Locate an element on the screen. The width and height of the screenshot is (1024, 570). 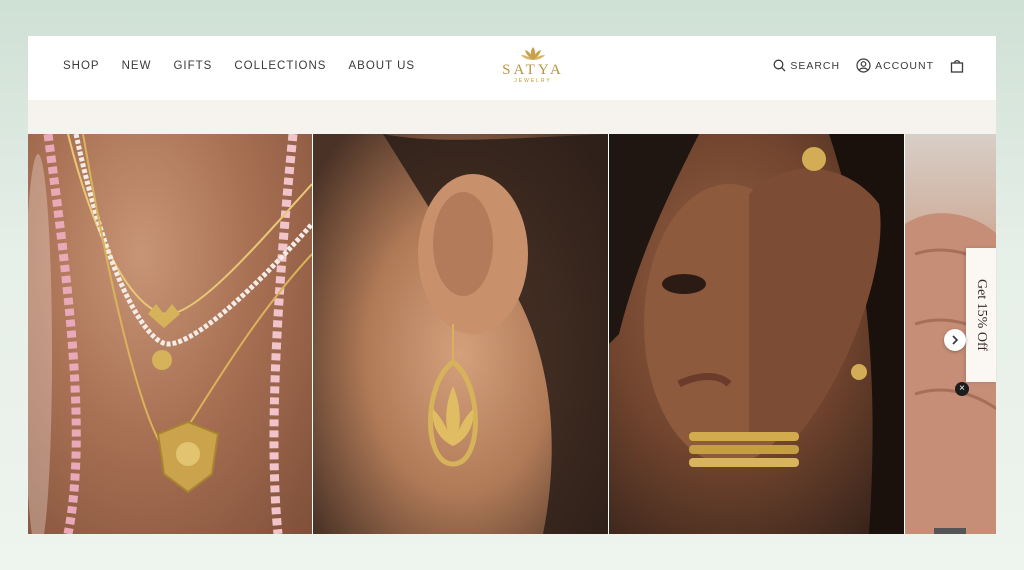
announcement-band is located at coordinates (512, 117).